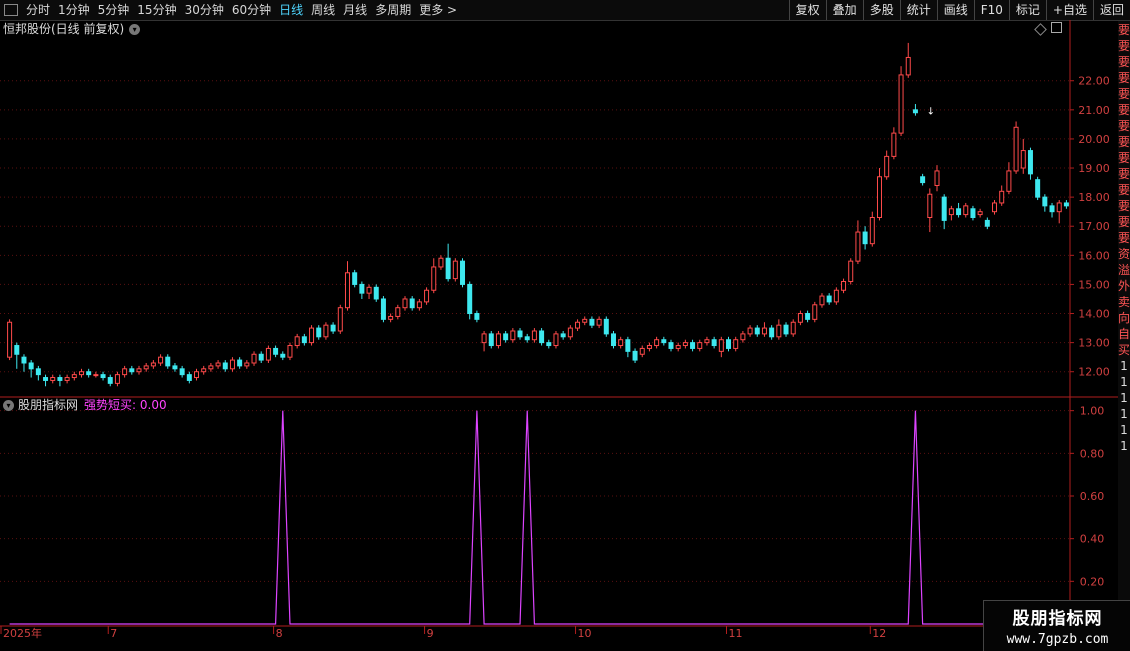 The height and width of the screenshot is (651, 1130). What do you see at coordinates (114, 10) in the screenshot?
I see `period-tab-2: 5分钟` at bounding box center [114, 10].